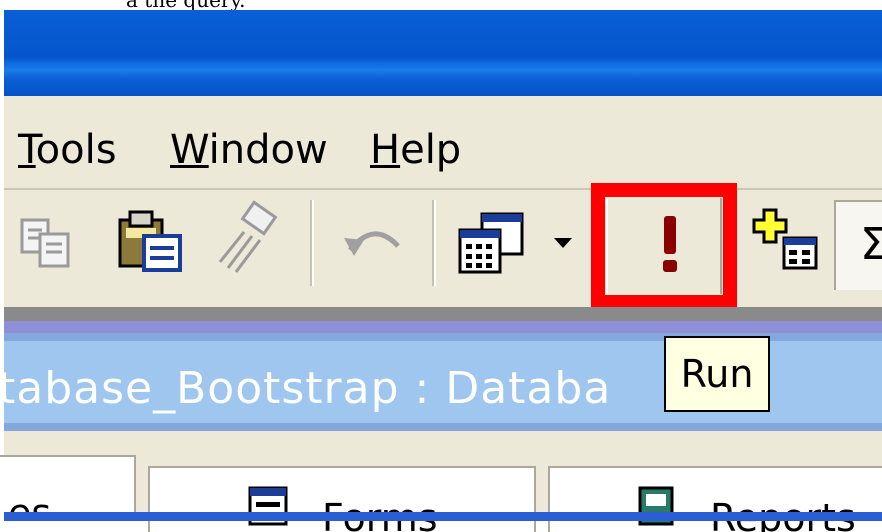  I want to click on new-object-icon, so click(787, 241).